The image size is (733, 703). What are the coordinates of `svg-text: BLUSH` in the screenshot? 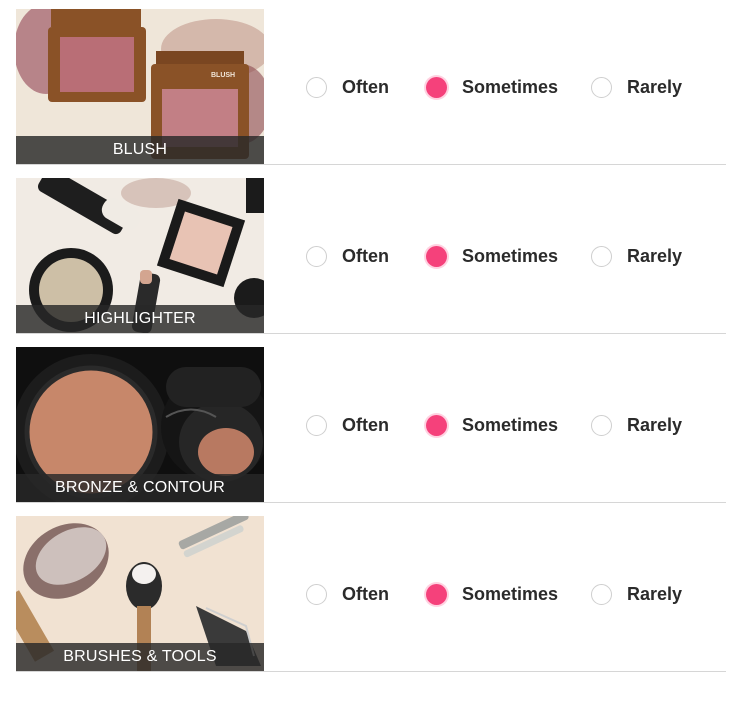 It's located at (223, 75).